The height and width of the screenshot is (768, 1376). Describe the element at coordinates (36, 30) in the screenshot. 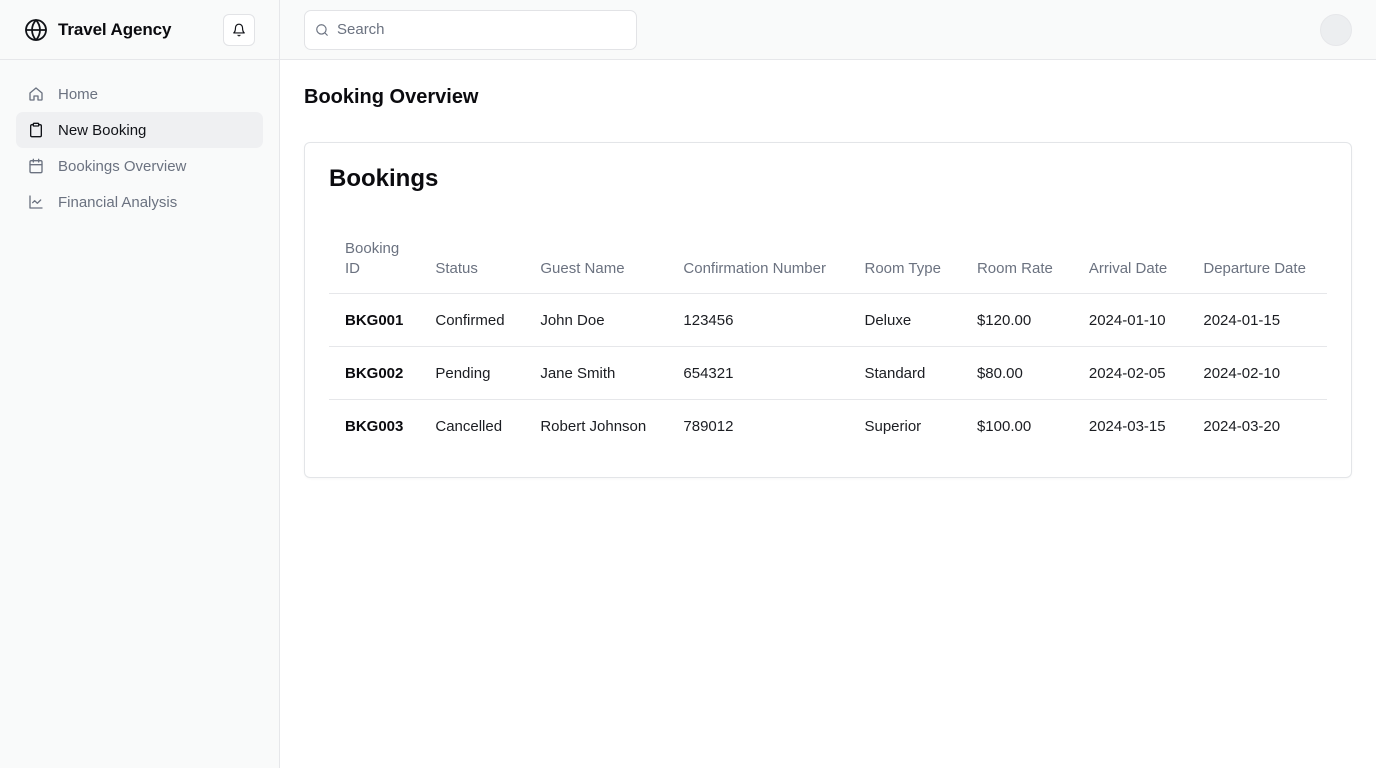

I see `globe-icon` at that location.